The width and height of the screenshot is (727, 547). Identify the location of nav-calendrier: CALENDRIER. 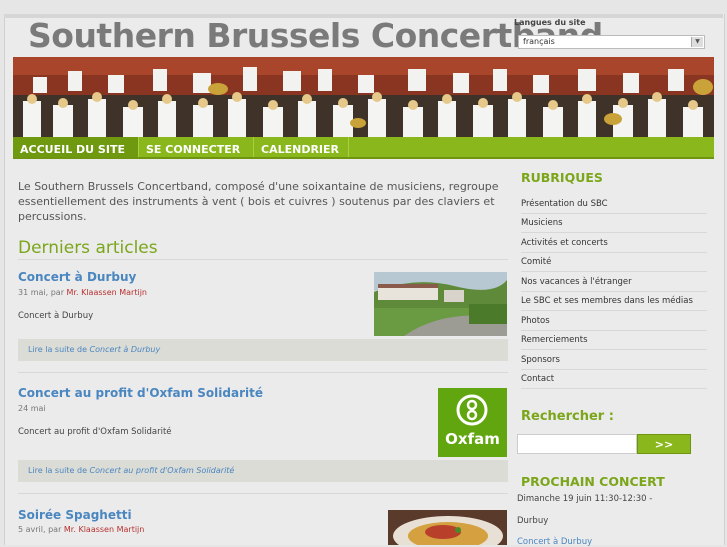
(301, 147).